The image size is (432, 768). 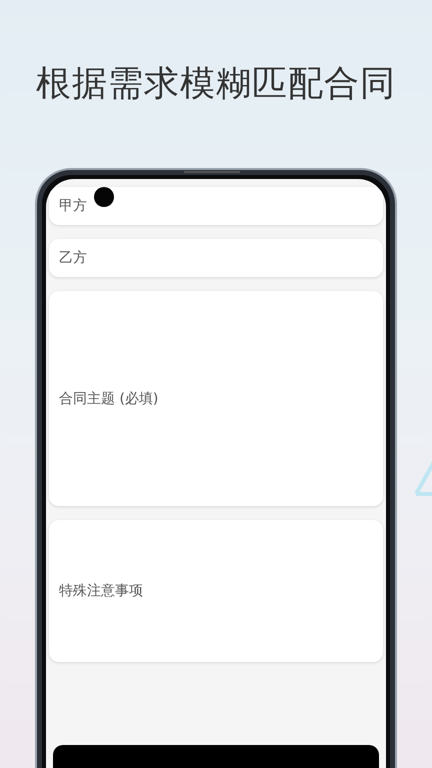 What do you see at coordinates (216, 84) in the screenshot?
I see `headline: 根据需求模糊匹配合同` at bounding box center [216, 84].